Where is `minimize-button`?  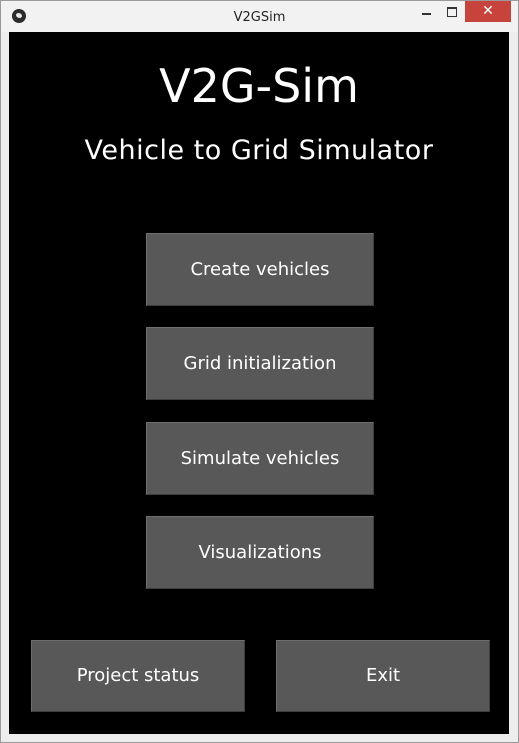
minimize-button is located at coordinates (426, 11).